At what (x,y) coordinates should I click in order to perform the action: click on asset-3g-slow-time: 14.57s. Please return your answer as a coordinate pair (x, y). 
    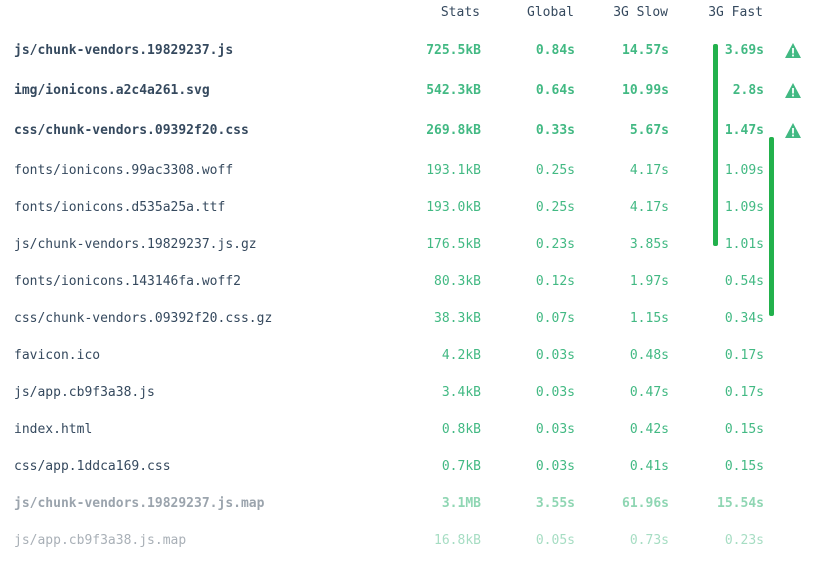
    Looking at the image, I should click on (645, 50).